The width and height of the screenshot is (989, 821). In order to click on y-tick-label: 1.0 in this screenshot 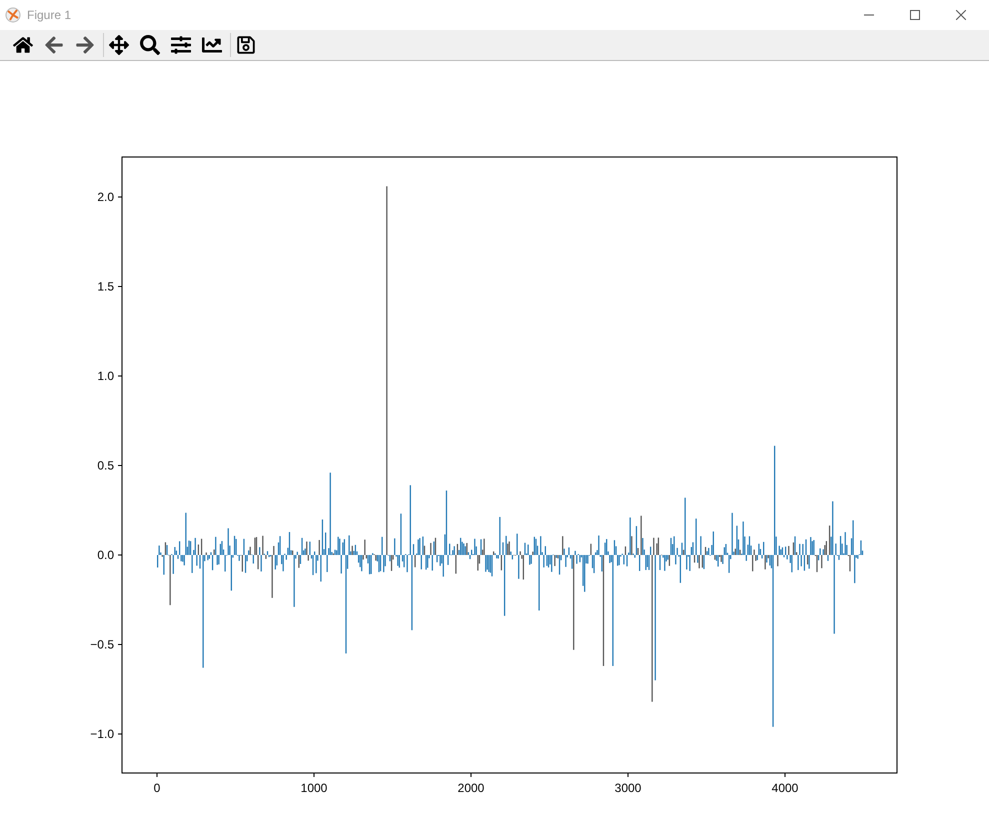, I will do `click(105, 376)`.